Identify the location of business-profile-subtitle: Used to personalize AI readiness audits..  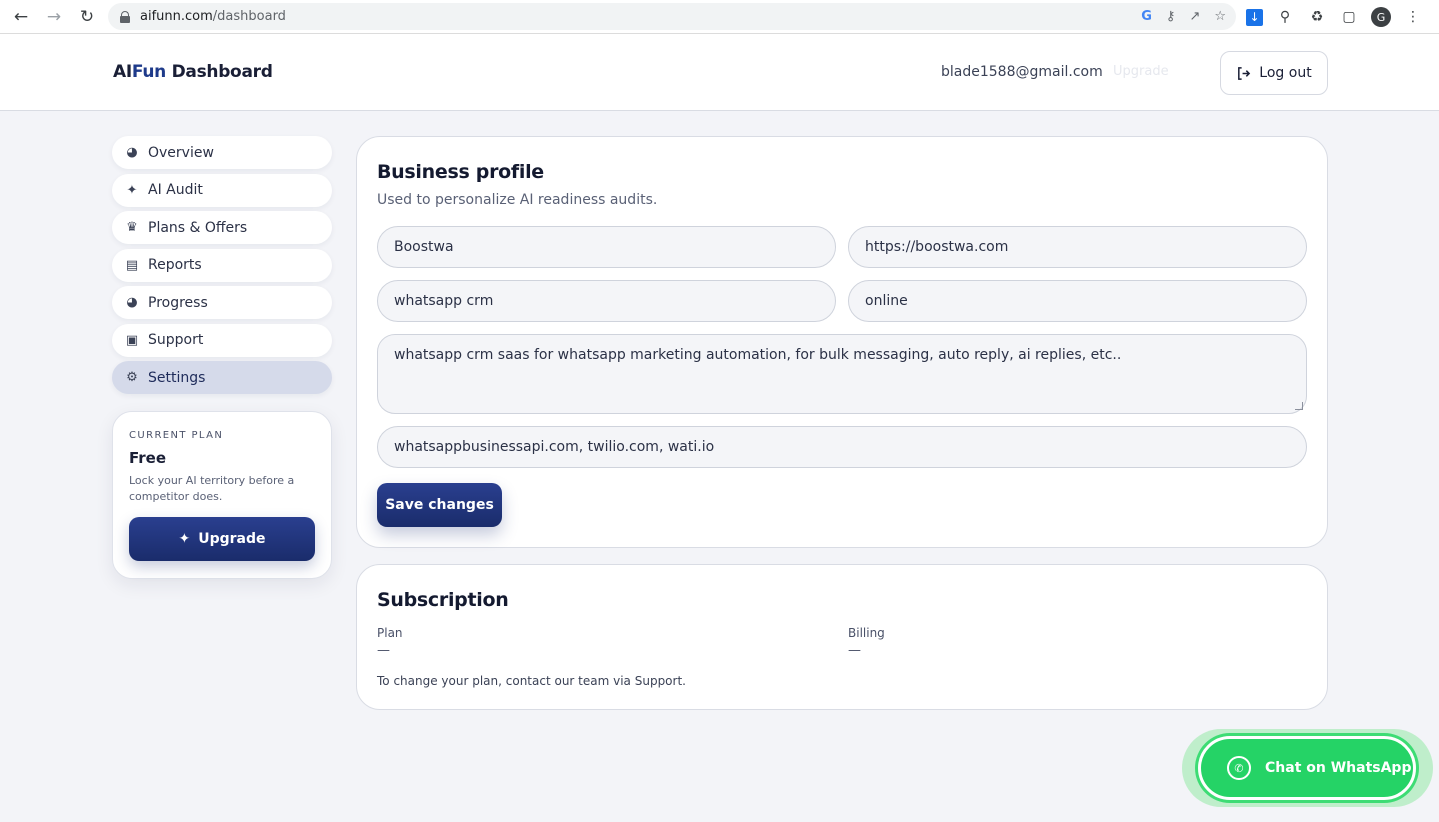
(517, 200).